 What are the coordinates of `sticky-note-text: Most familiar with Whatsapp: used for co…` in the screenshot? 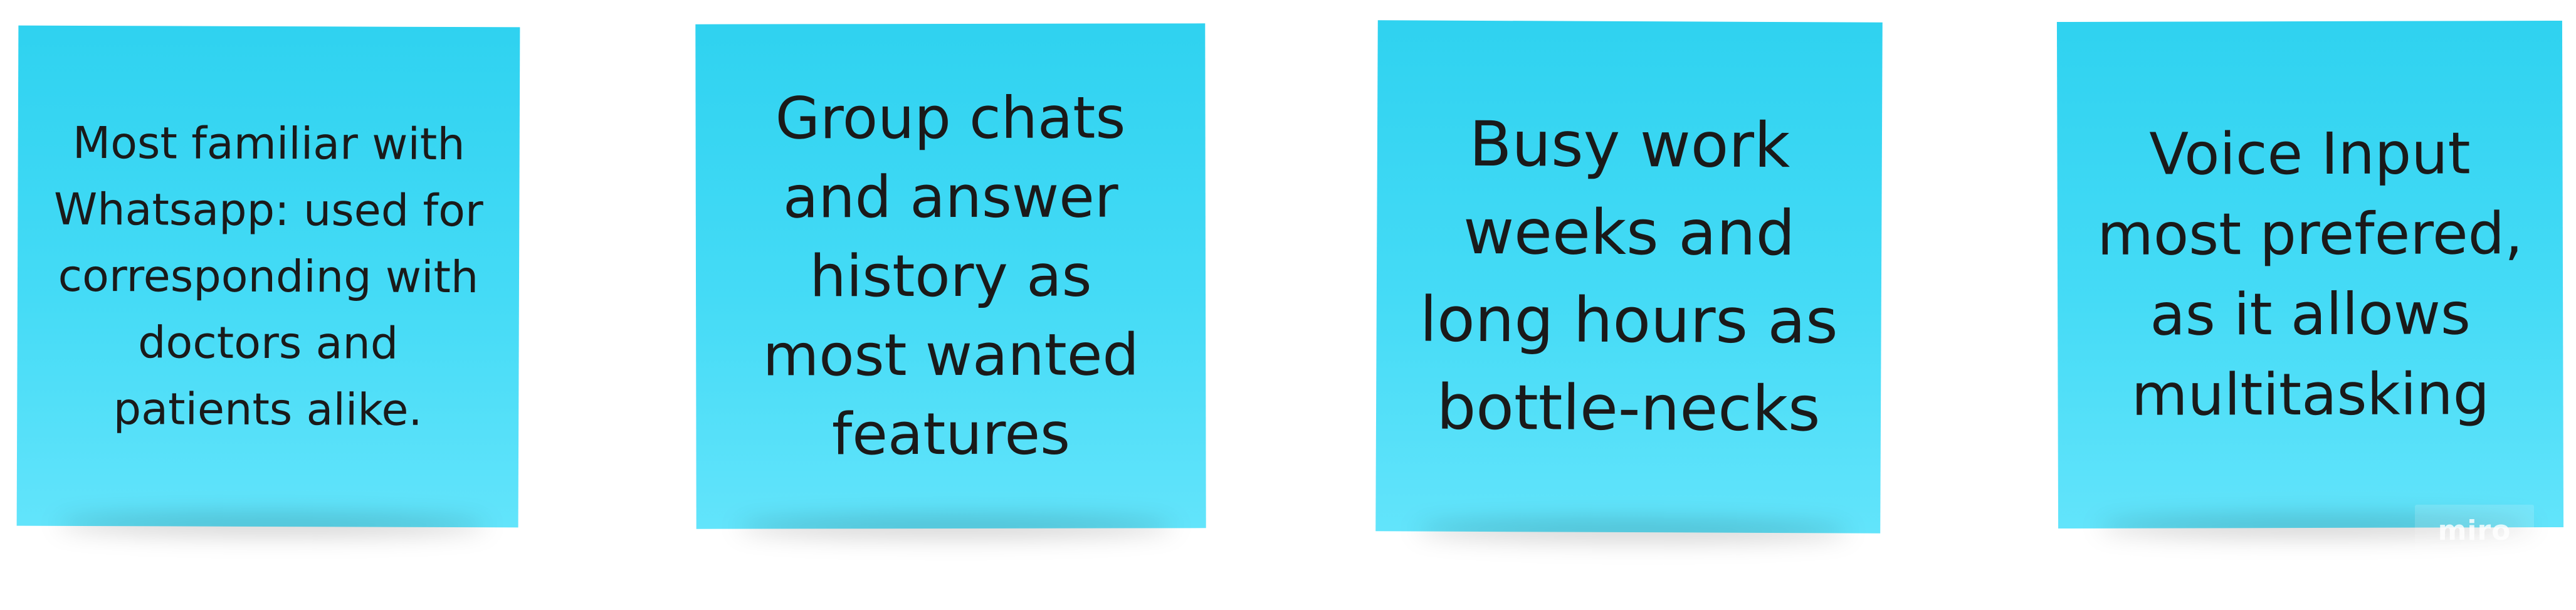 It's located at (268, 276).